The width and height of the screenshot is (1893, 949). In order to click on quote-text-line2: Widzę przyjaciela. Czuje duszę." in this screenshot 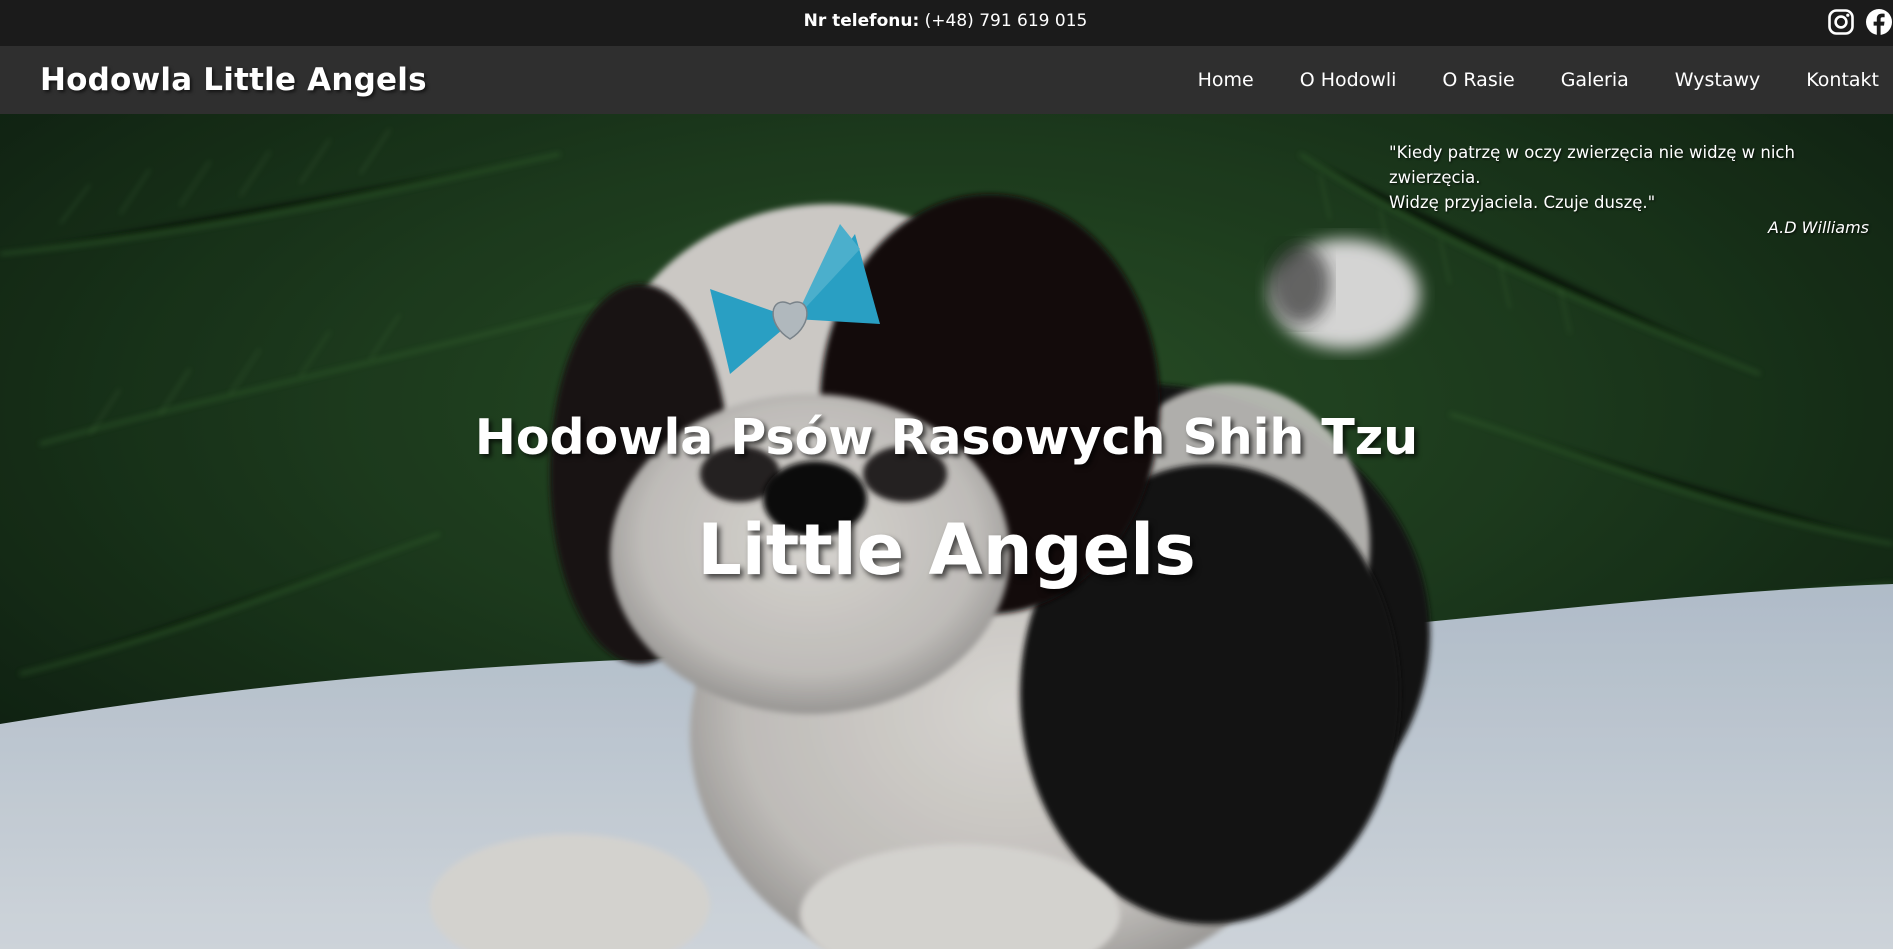, I will do `click(1522, 202)`.